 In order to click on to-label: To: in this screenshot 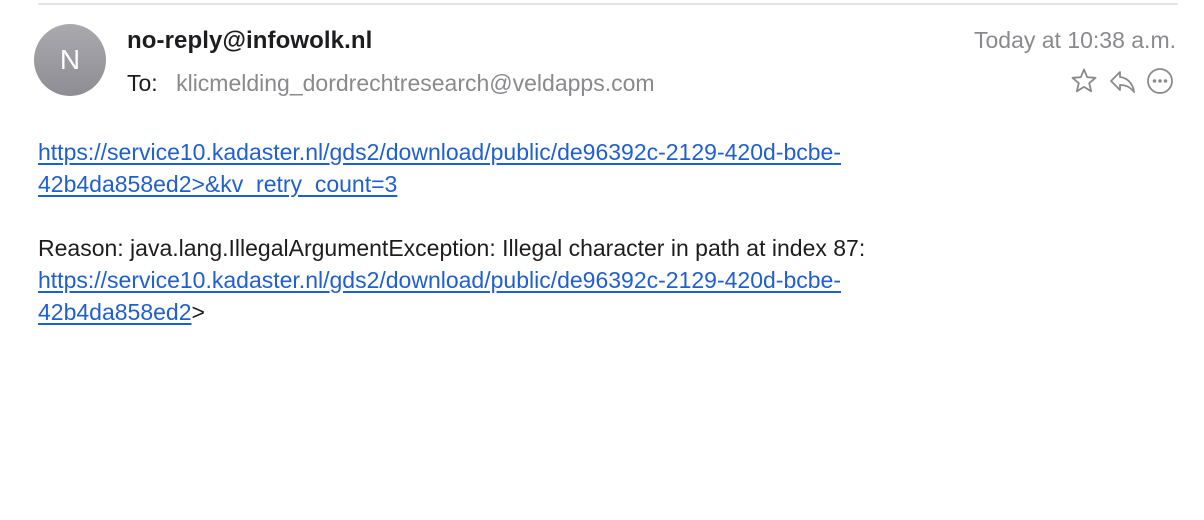, I will do `click(142, 83)`.